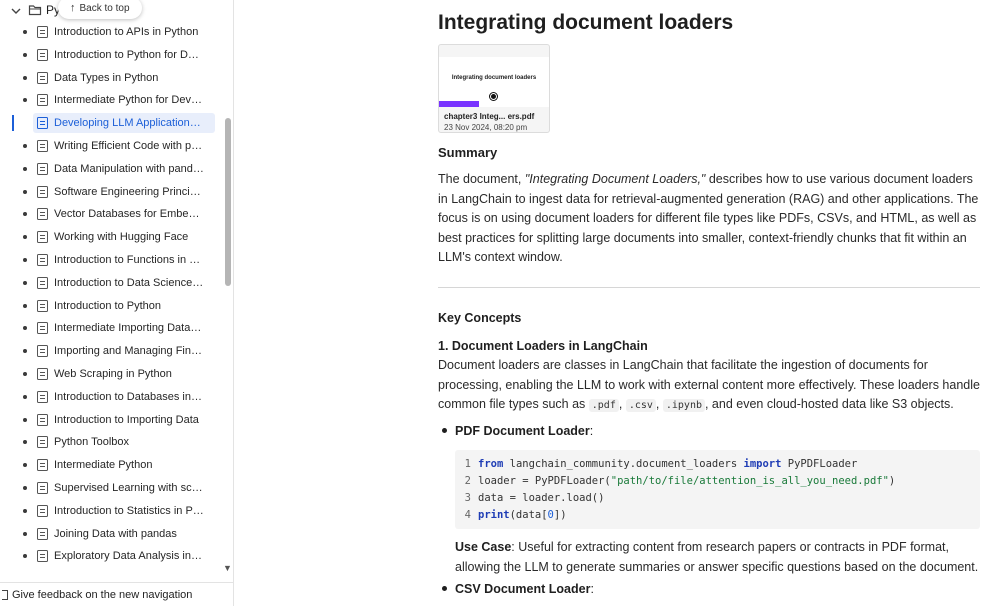 The height and width of the screenshot is (606, 999). Describe the element at coordinates (129, 168) in the screenshot. I see `sidebar-item-label: Data Manipulation with pandas` at that location.